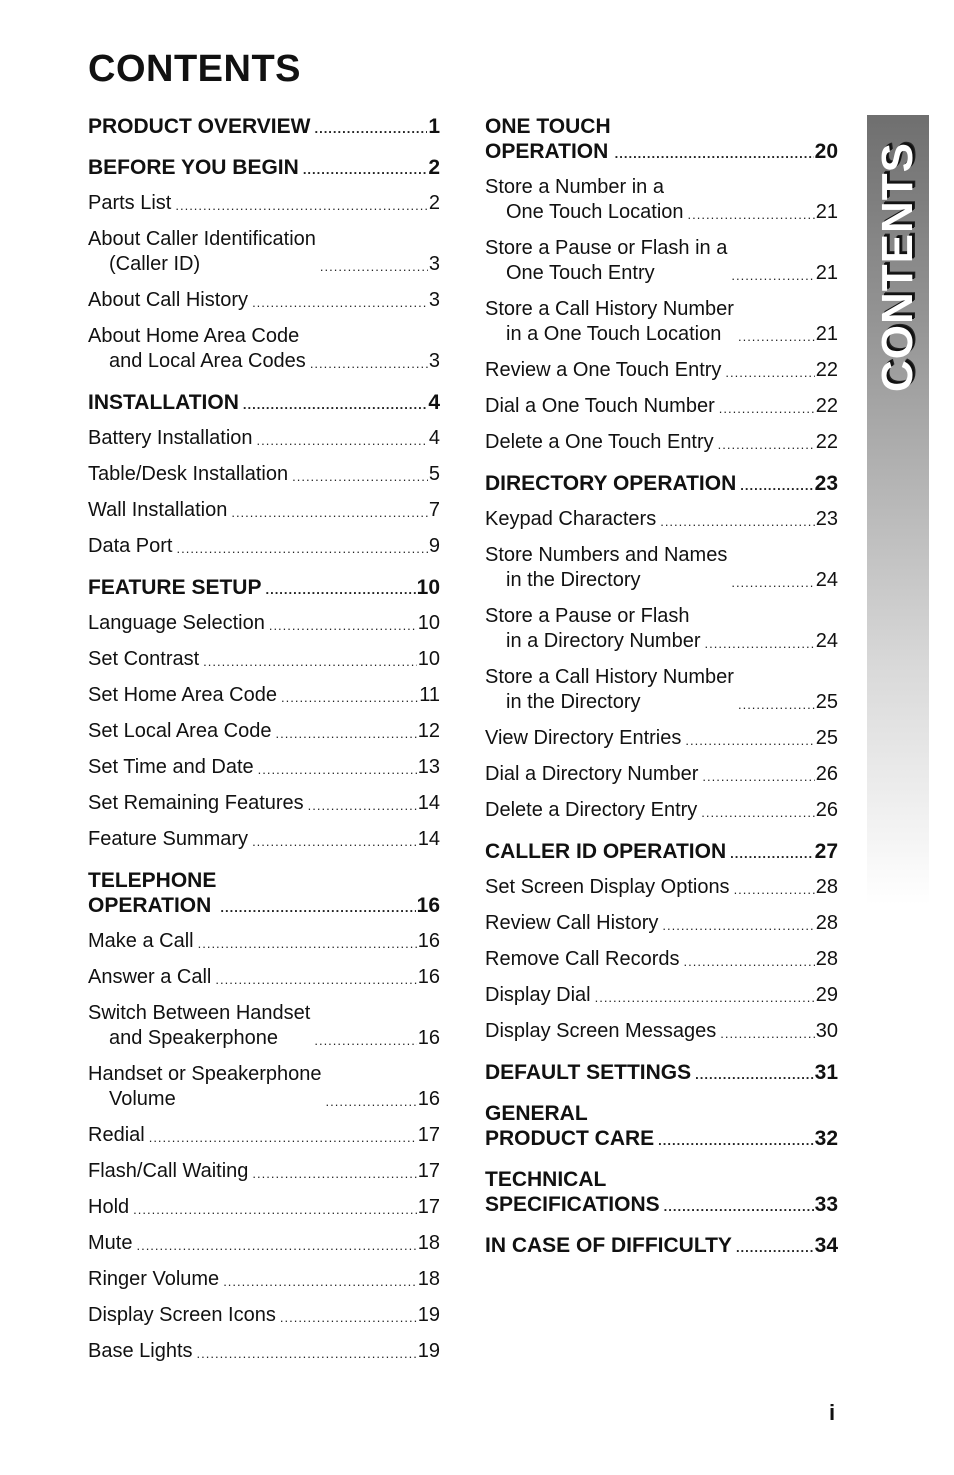 This screenshot has height=1475, width=954. I want to click on toc-entry: Base Lights 19, so click(264, 1351).